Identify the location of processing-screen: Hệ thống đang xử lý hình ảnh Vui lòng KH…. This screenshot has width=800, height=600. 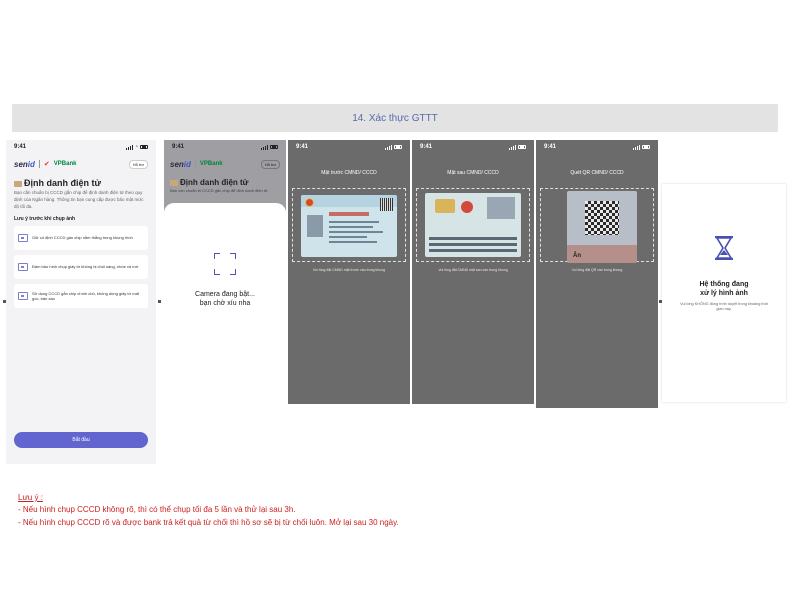
(724, 293).